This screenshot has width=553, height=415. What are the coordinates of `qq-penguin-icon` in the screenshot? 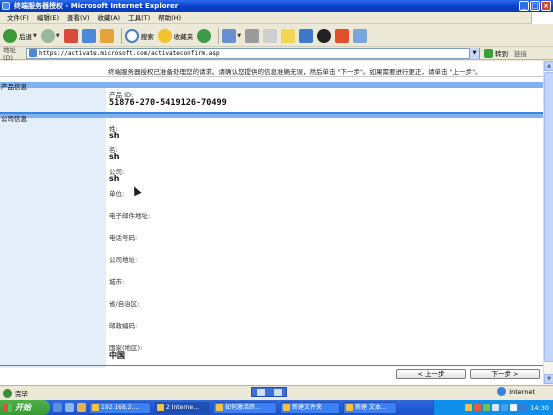 It's located at (324, 35).